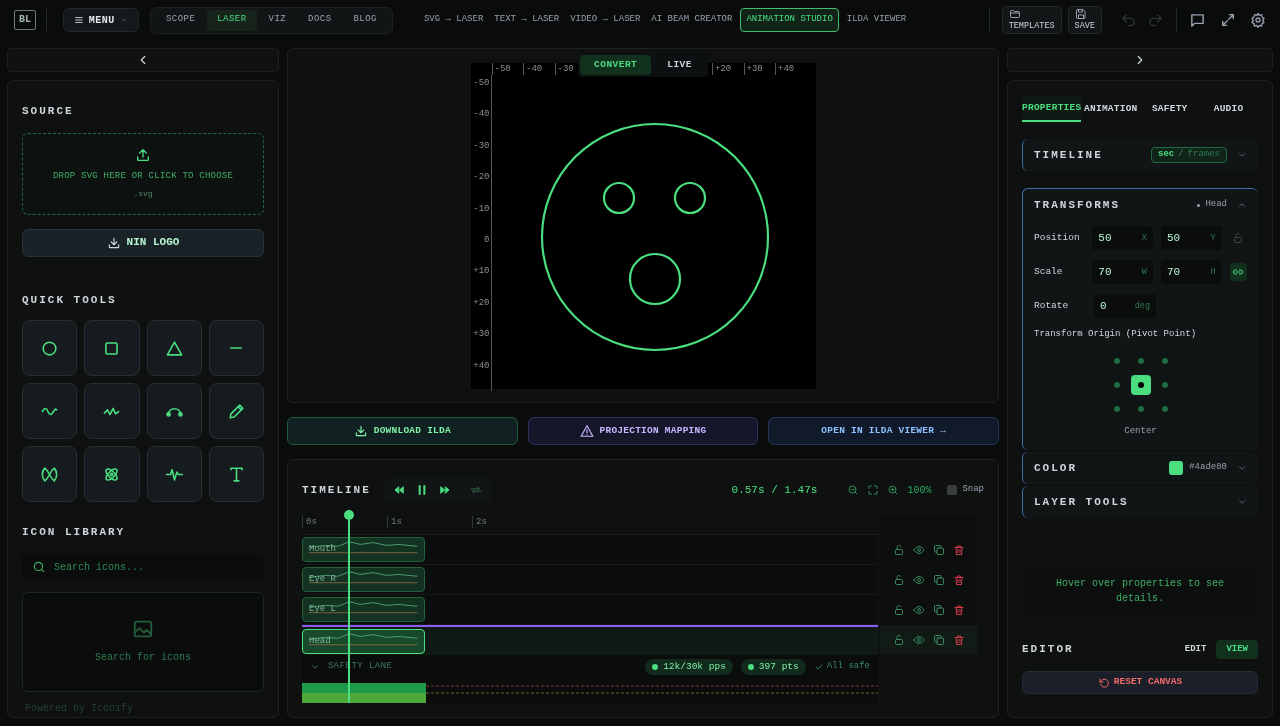  What do you see at coordinates (481, 365) in the screenshot?
I see `ruler-label: +40` at bounding box center [481, 365].